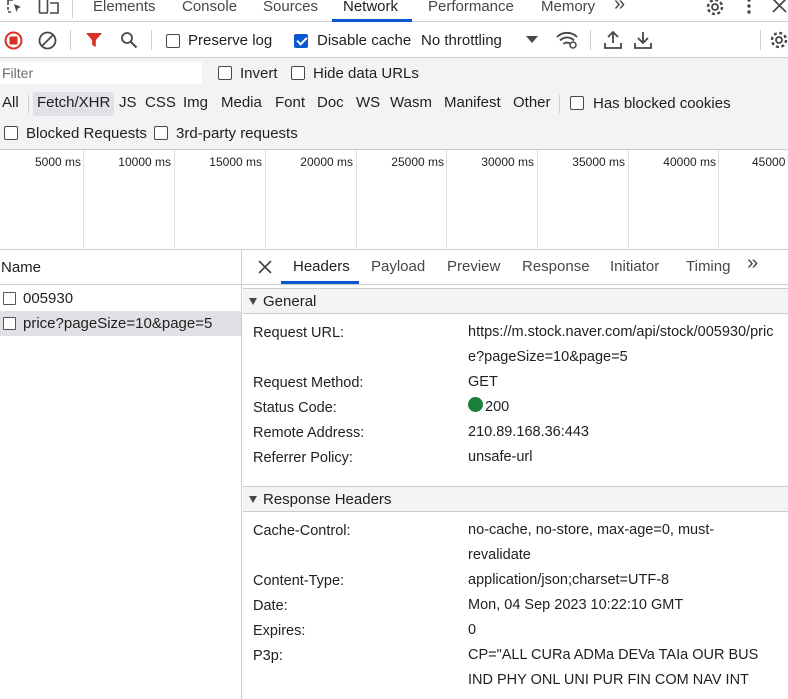 The width and height of the screenshot is (788, 699). I want to click on timeline-tick: 40000 ms, so click(689, 162).